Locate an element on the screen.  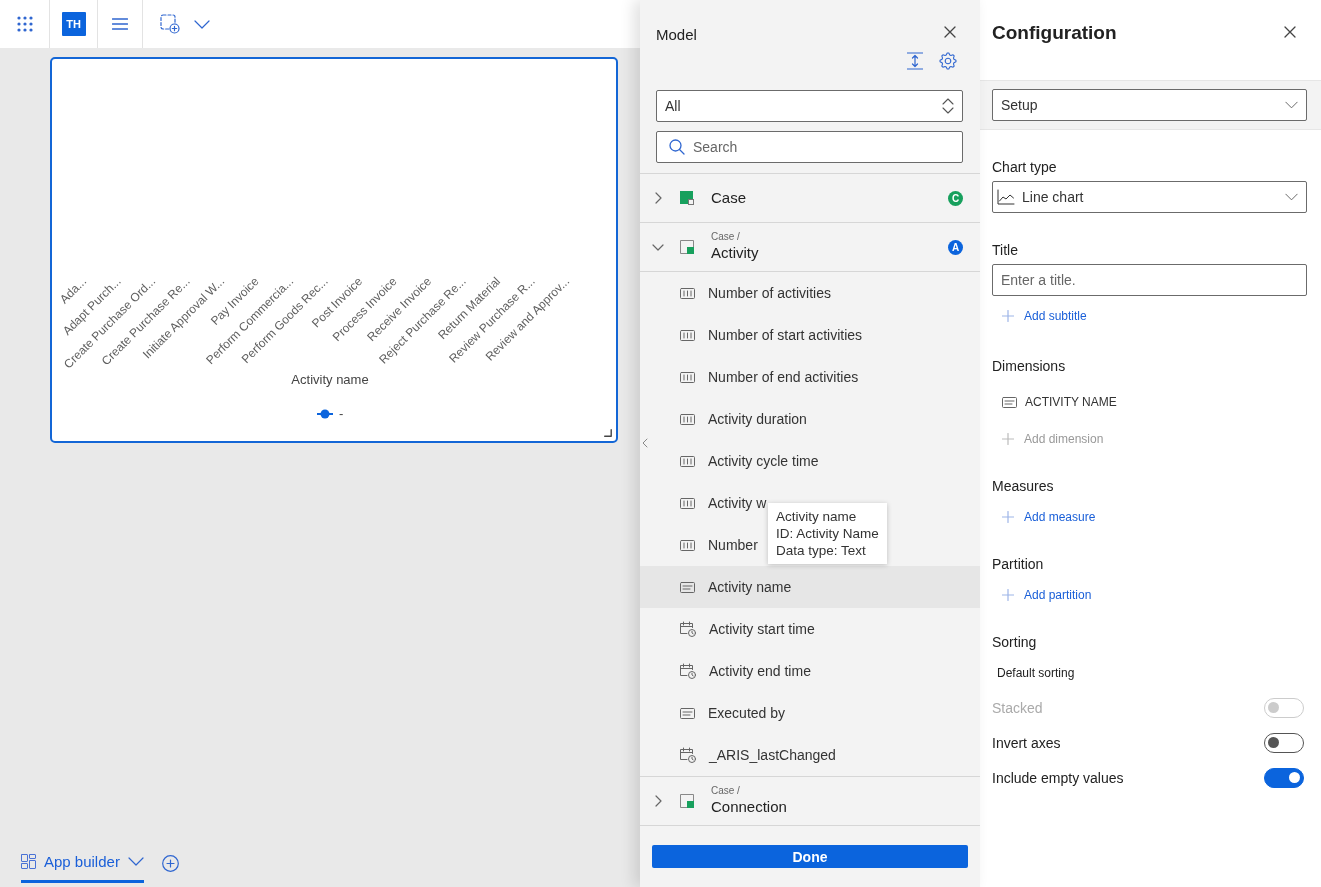
filter-select: All is located at coordinates (809, 106).